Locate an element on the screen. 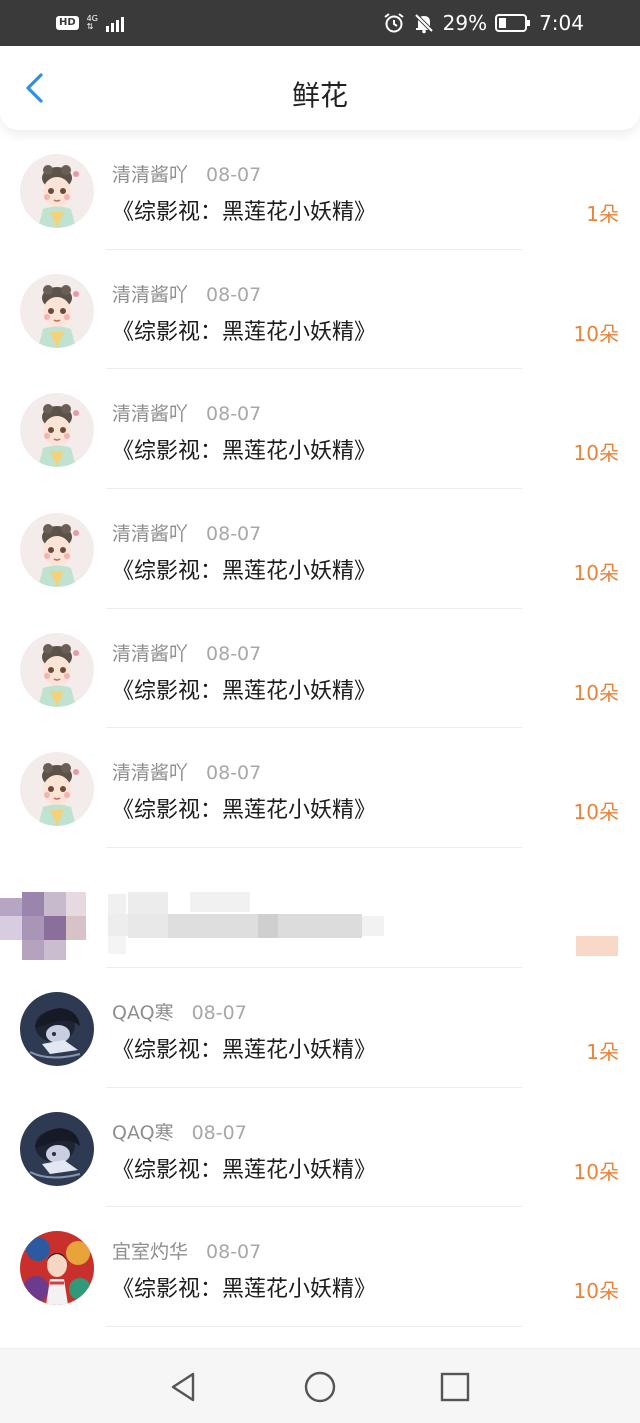  hd-icon: HD is located at coordinates (67, 23).